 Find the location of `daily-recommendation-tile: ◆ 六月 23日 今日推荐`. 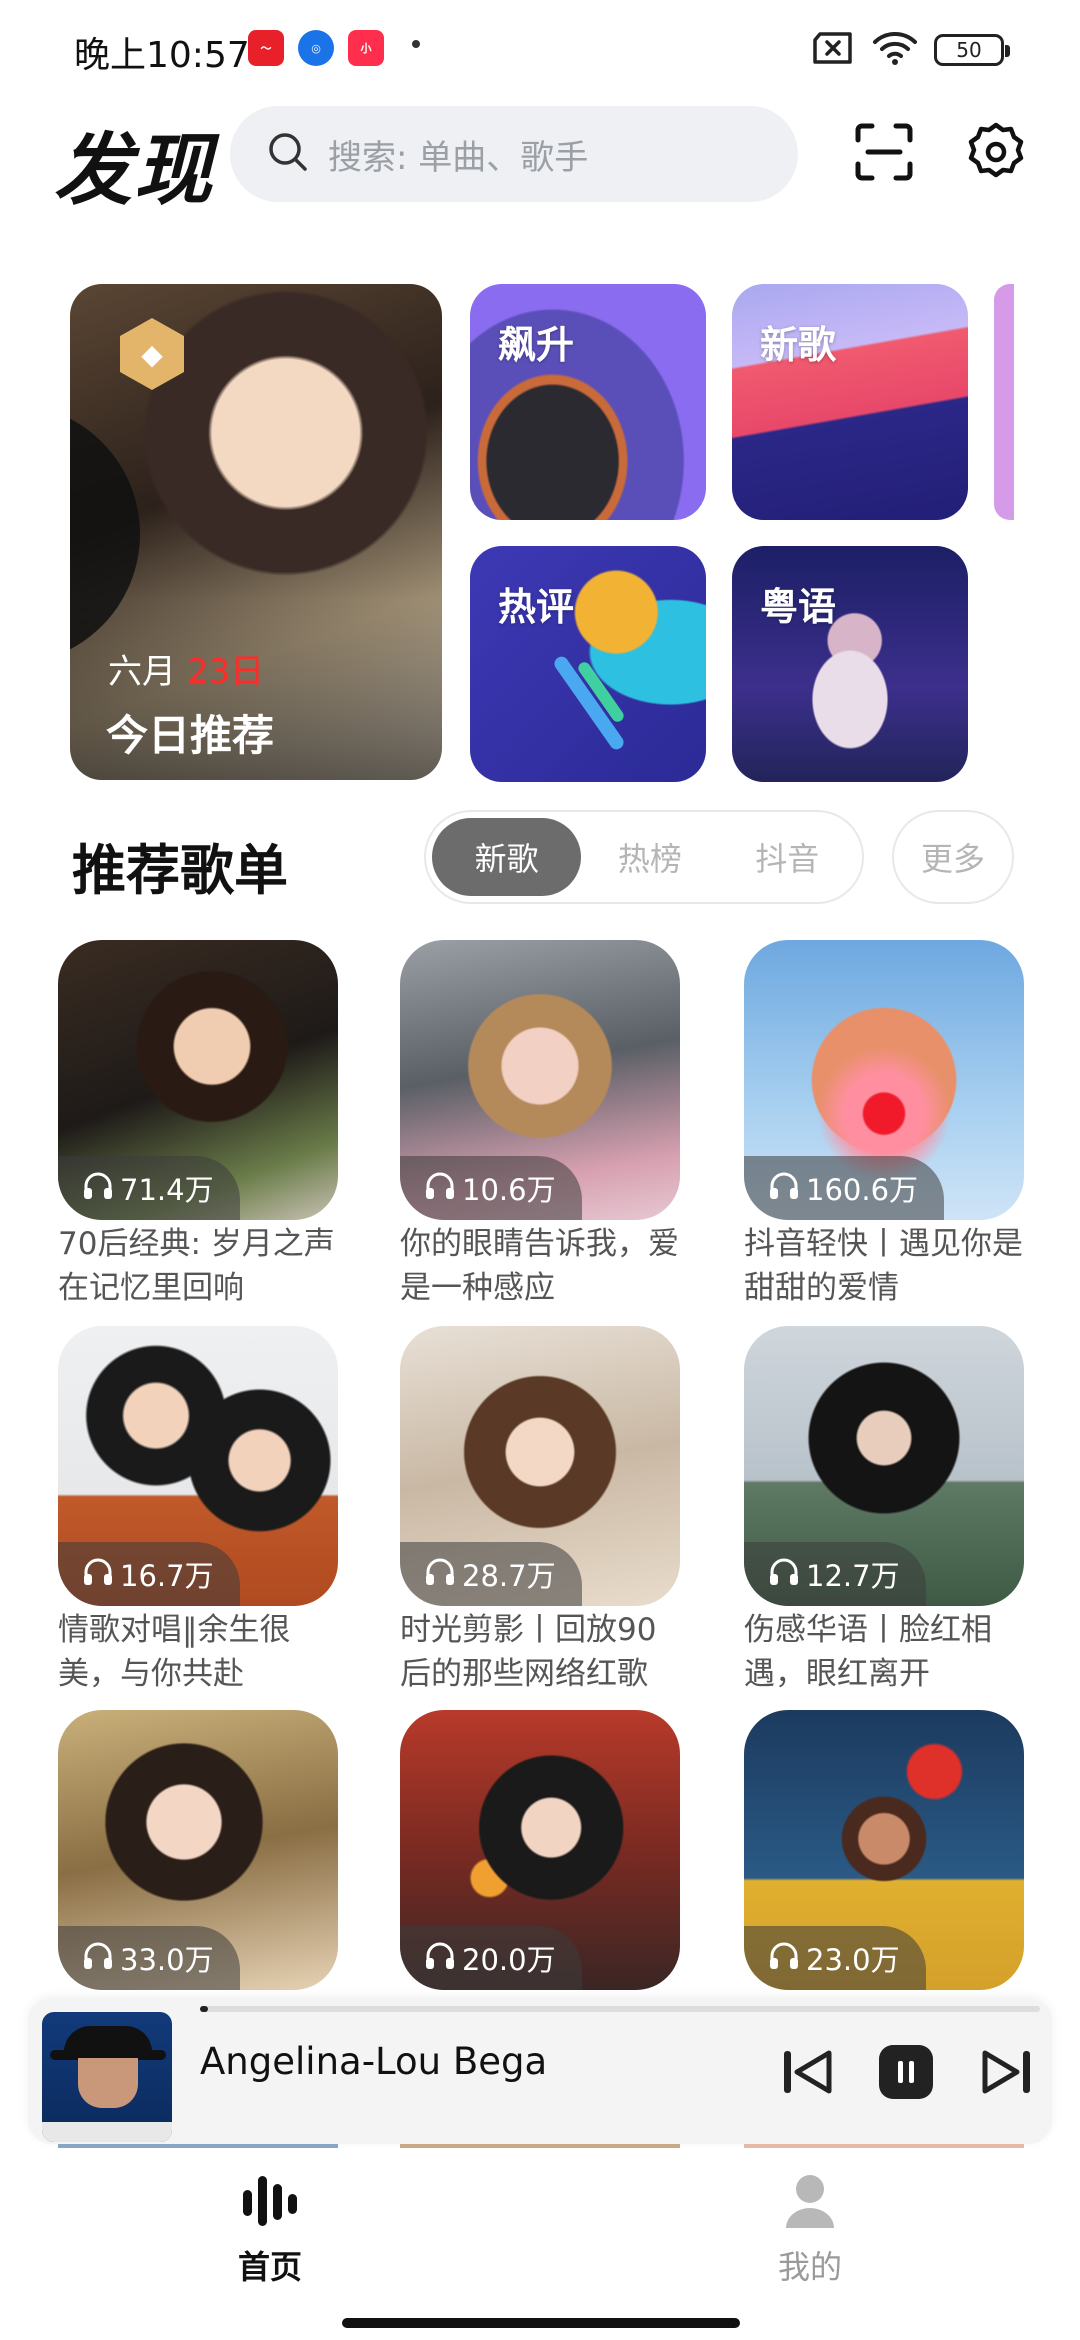

daily-recommendation-tile: ◆ 六月 23日 今日推荐 is located at coordinates (256, 532).